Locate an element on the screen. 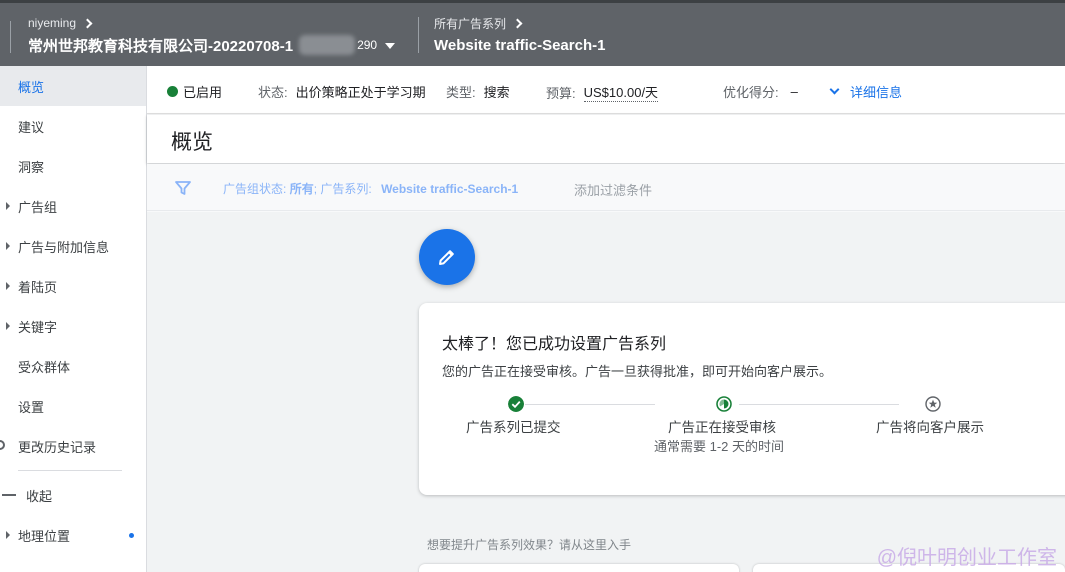 The height and width of the screenshot is (572, 1065). sidebar-item-label: 设置 is located at coordinates (31, 407).